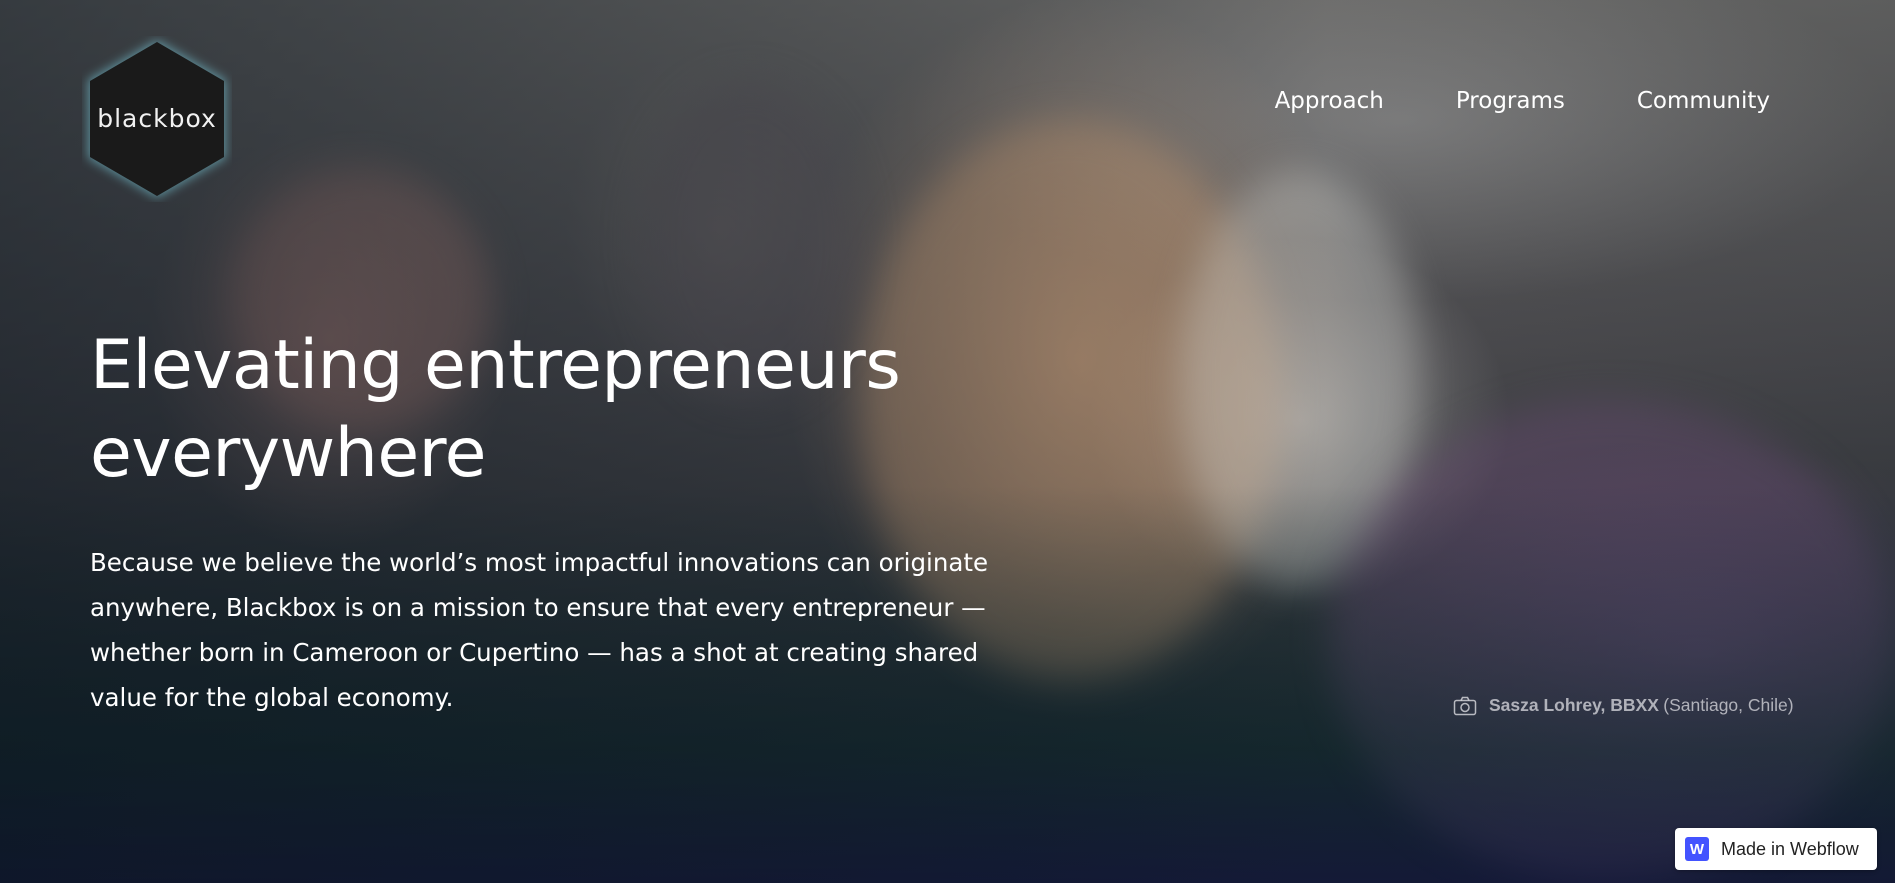  I want to click on made-in-webflow-badge: W Made in Webflow, so click(1776, 849).